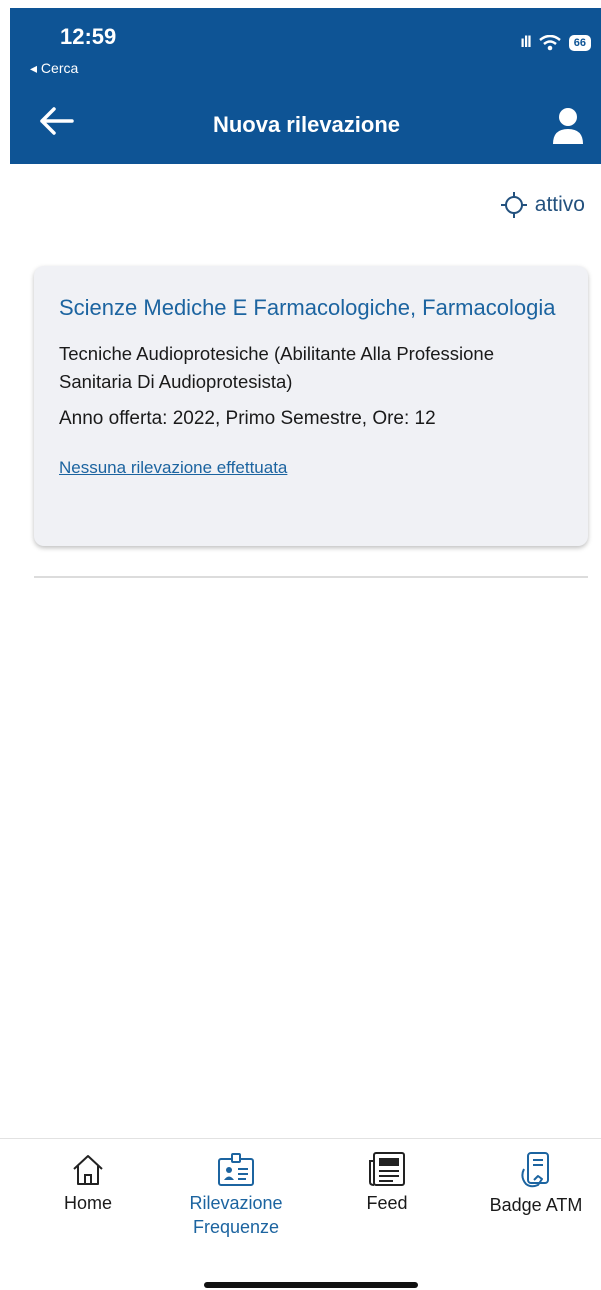 The image size is (601, 1290). What do you see at coordinates (513, 205) in the screenshot?
I see `location-target-icon` at bounding box center [513, 205].